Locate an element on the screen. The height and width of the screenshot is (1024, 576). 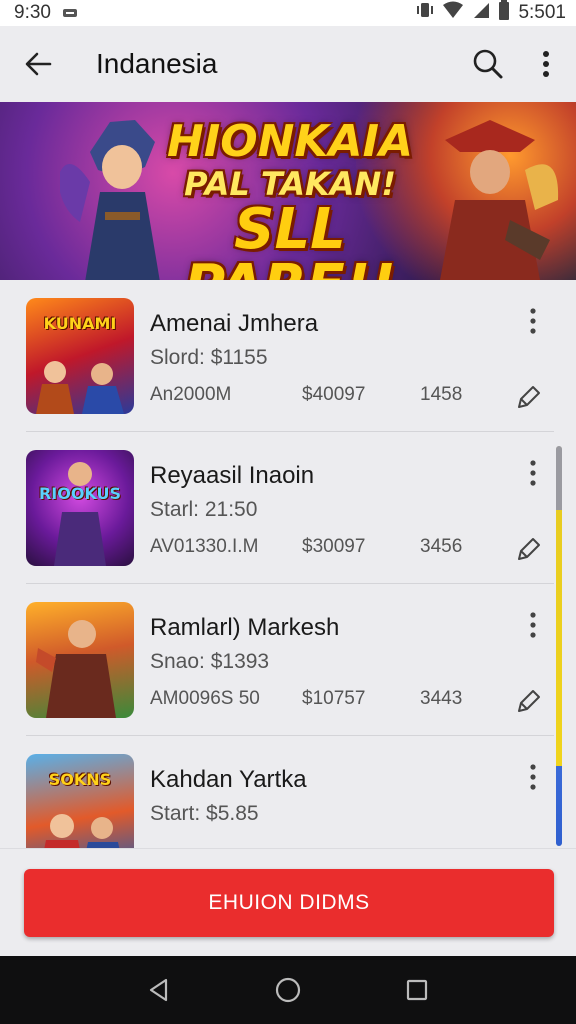
notification-icon is located at coordinates (69, 13).